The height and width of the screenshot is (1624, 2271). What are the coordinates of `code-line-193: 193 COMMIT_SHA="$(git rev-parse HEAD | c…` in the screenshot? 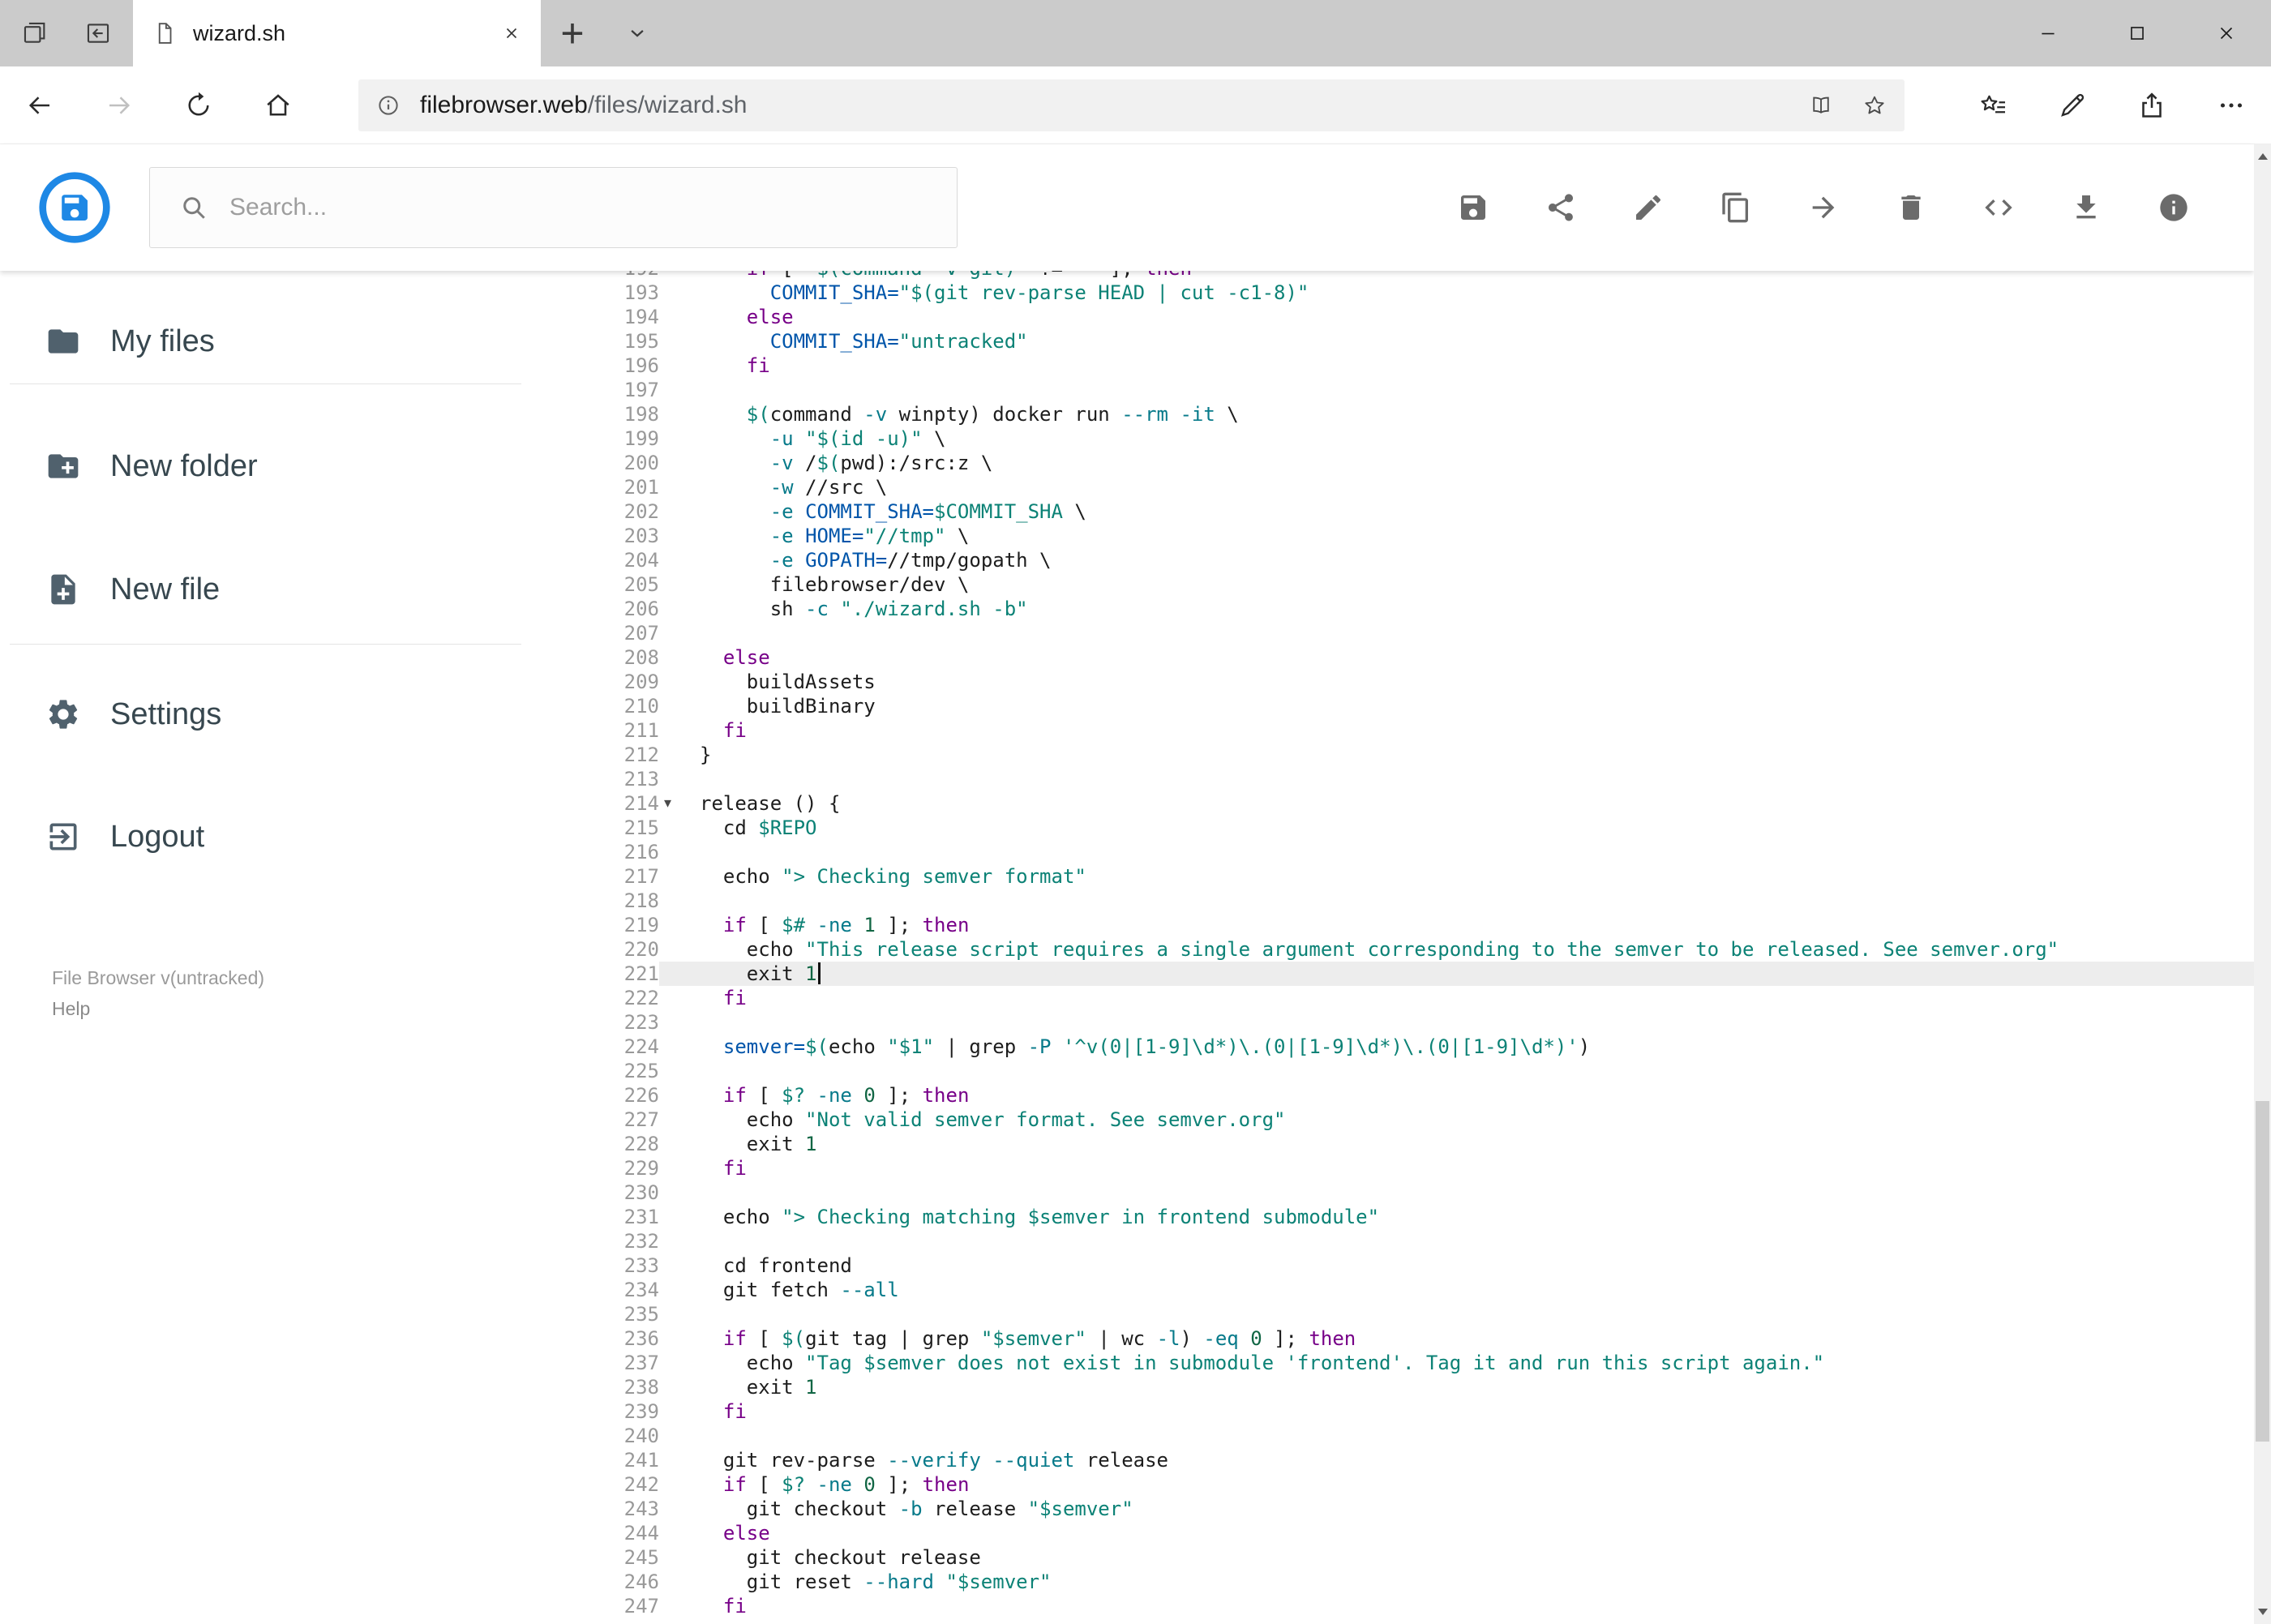 It's located at (1388, 293).